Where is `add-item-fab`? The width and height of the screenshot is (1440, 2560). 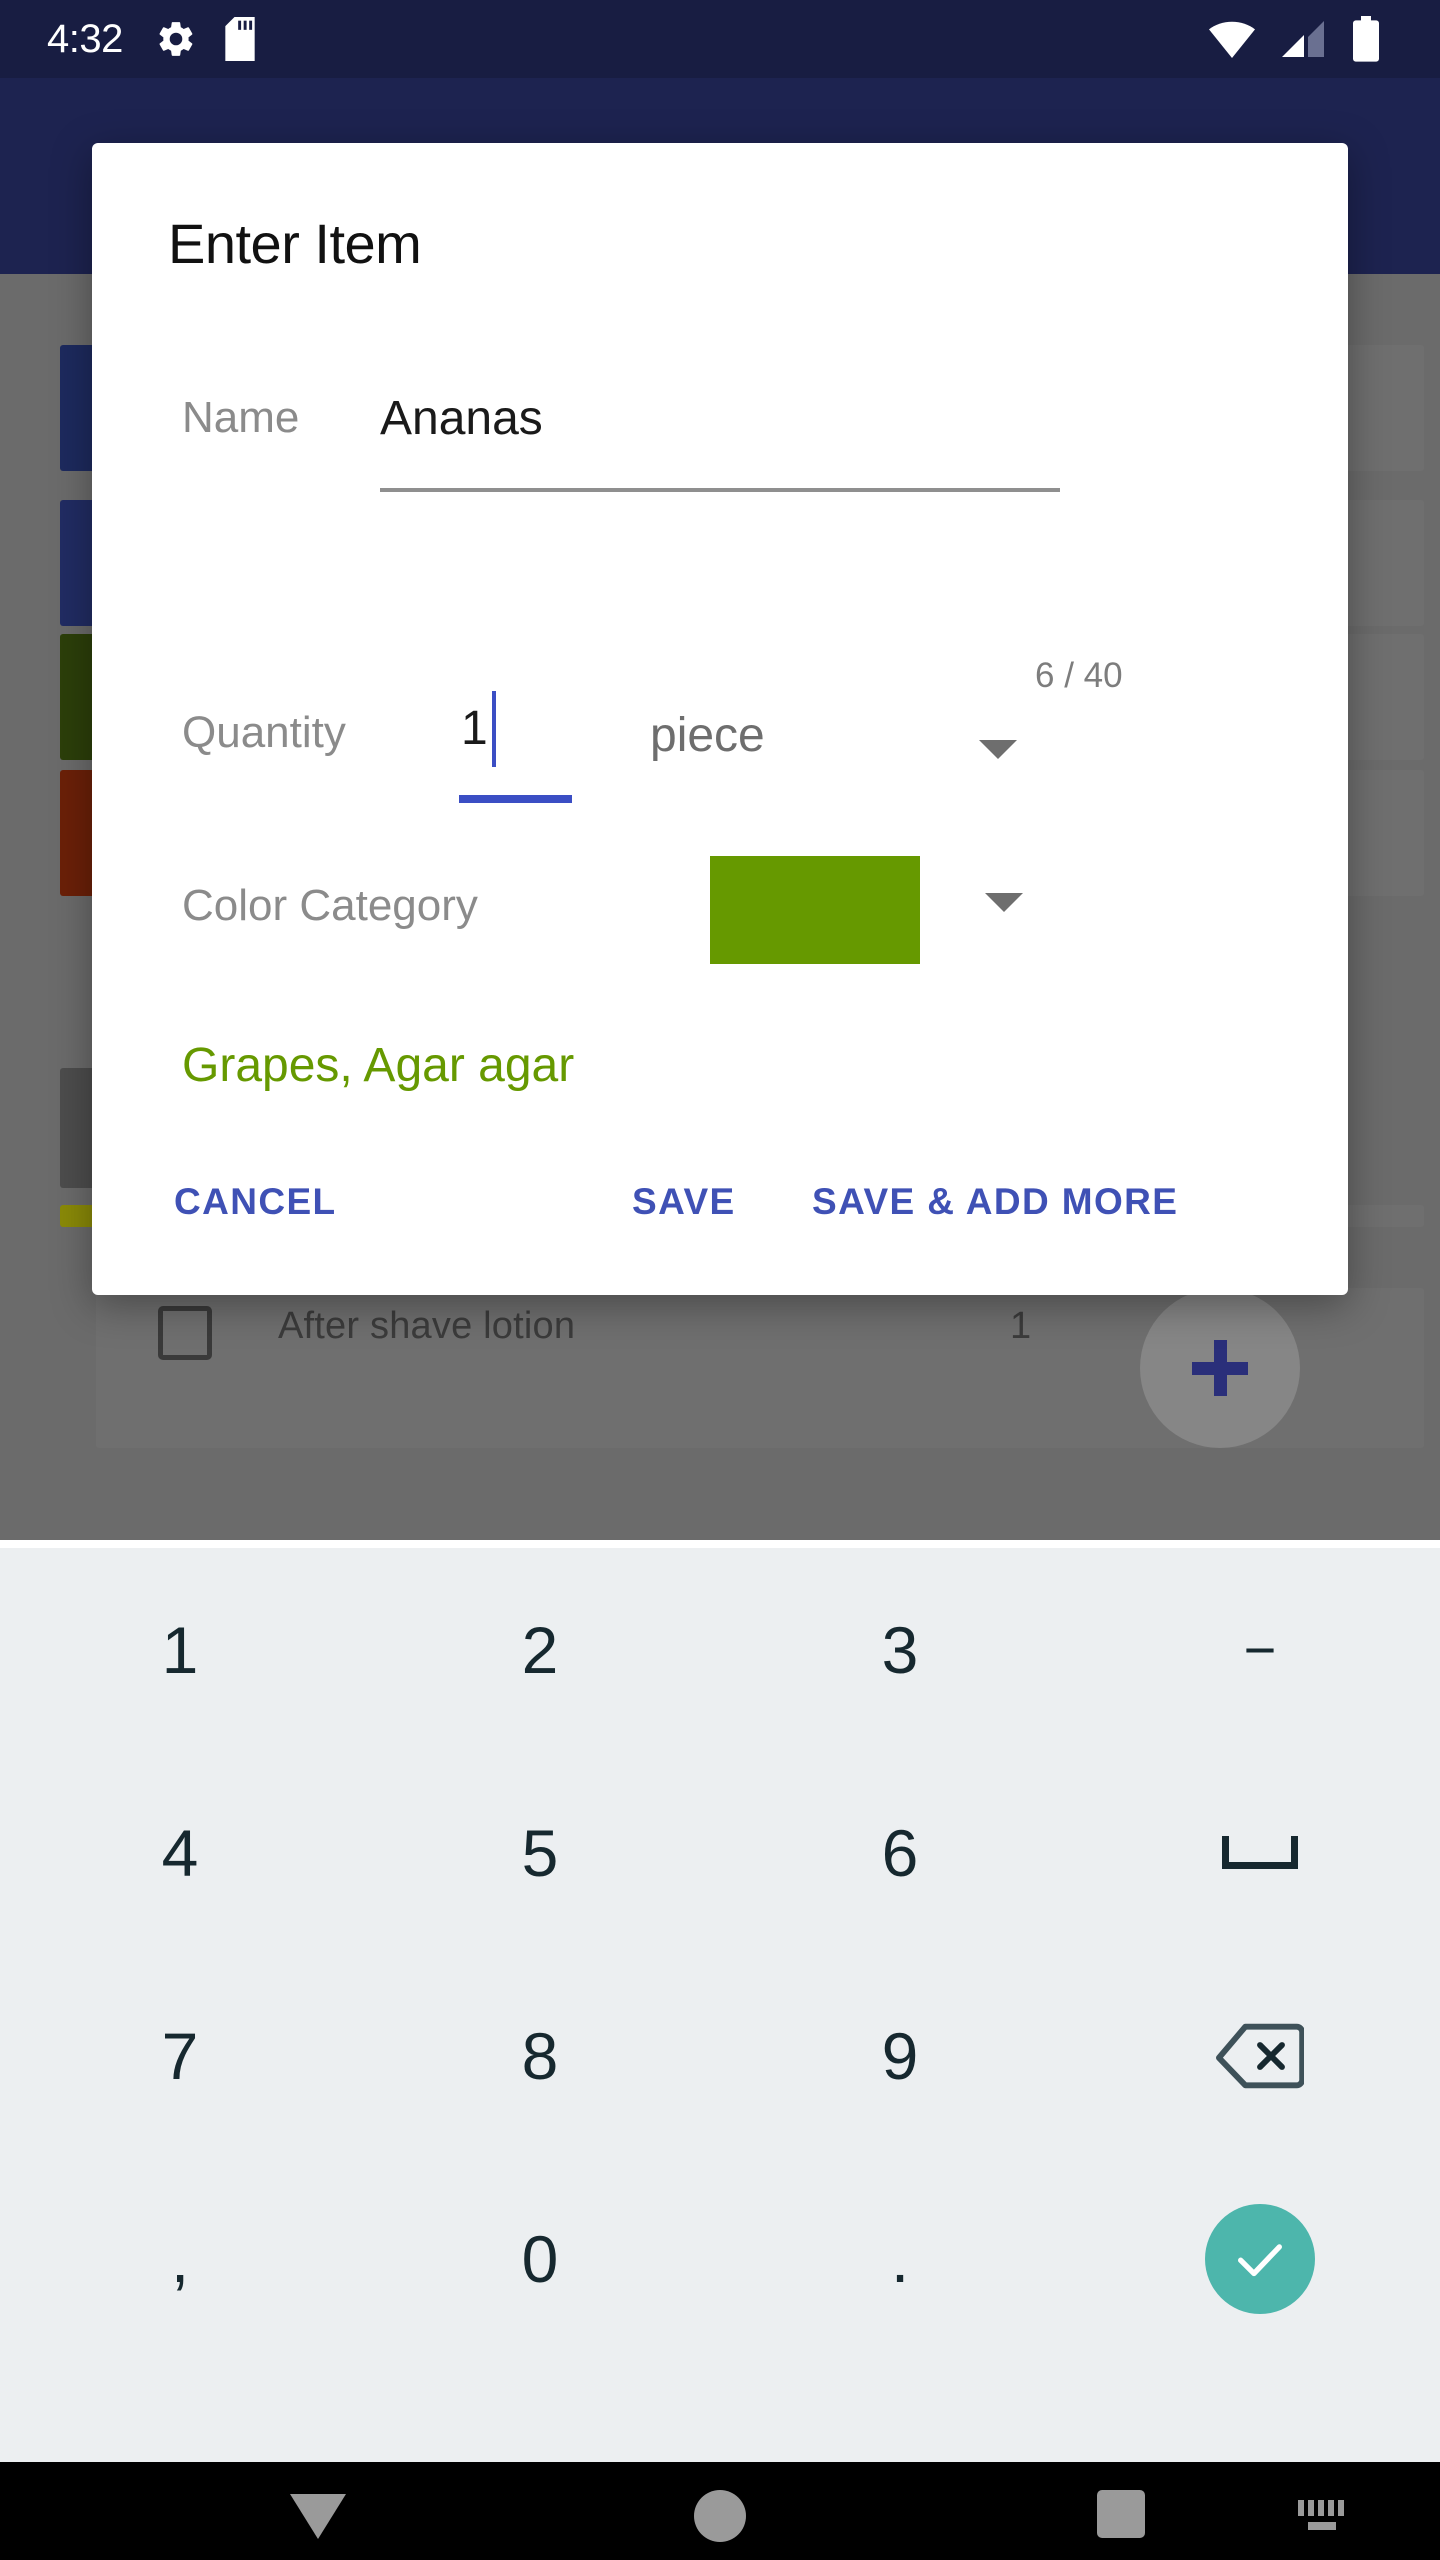 add-item-fab is located at coordinates (1220, 1368).